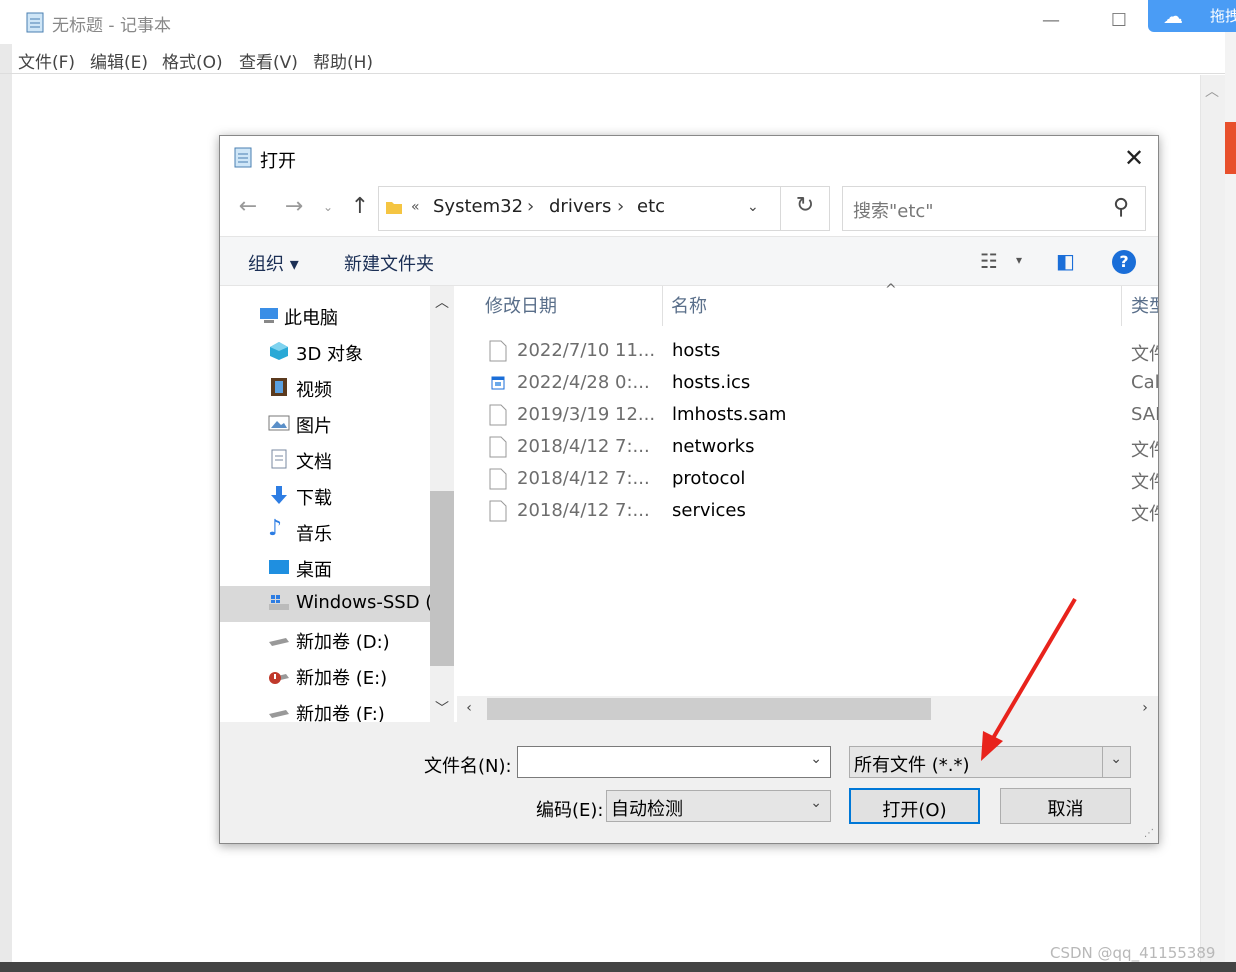 Image resolution: width=1236 pixels, height=972 pixels. What do you see at coordinates (119, 60) in the screenshot?
I see `menu-edit: 编辑(E)` at bounding box center [119, 60].